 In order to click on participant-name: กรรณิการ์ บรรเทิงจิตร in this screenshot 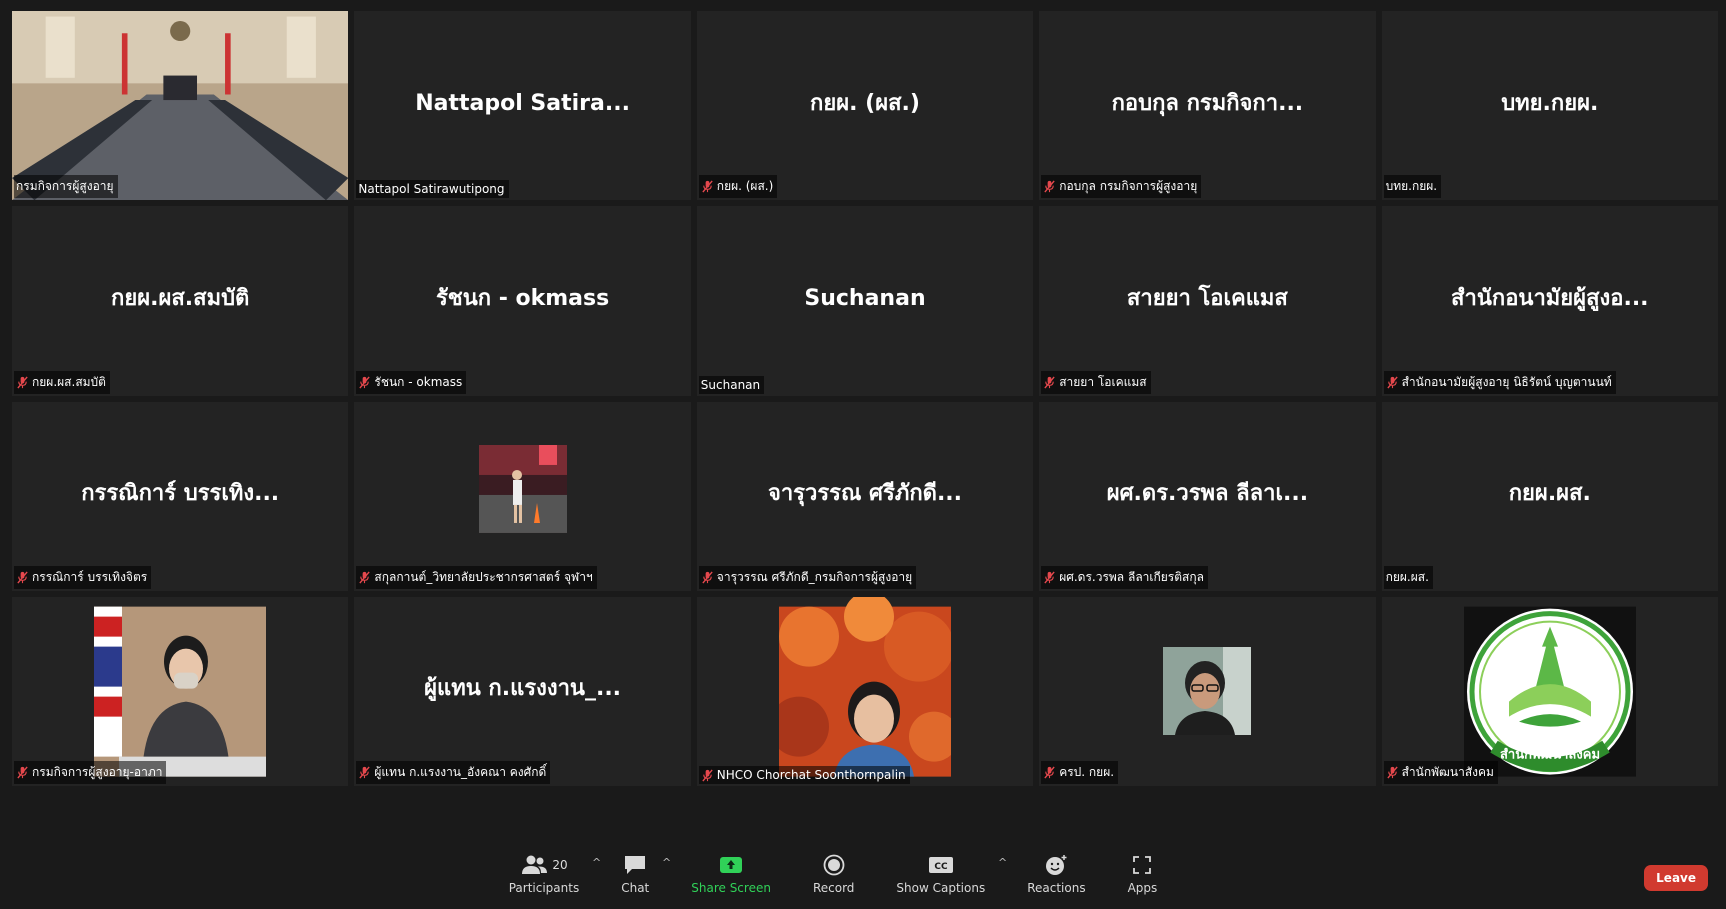, I will do `click(90, 576)`.